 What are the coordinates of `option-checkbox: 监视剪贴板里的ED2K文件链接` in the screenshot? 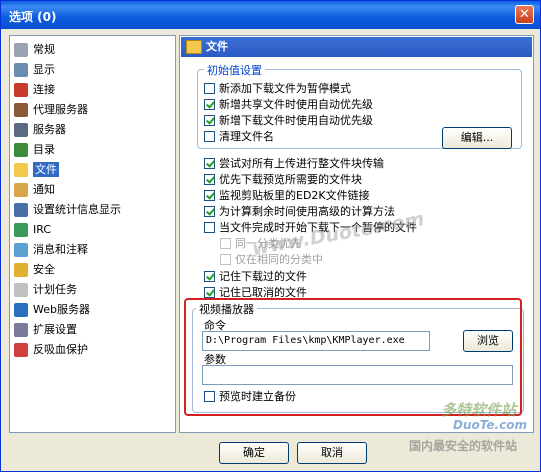 It's located at (287, 195).